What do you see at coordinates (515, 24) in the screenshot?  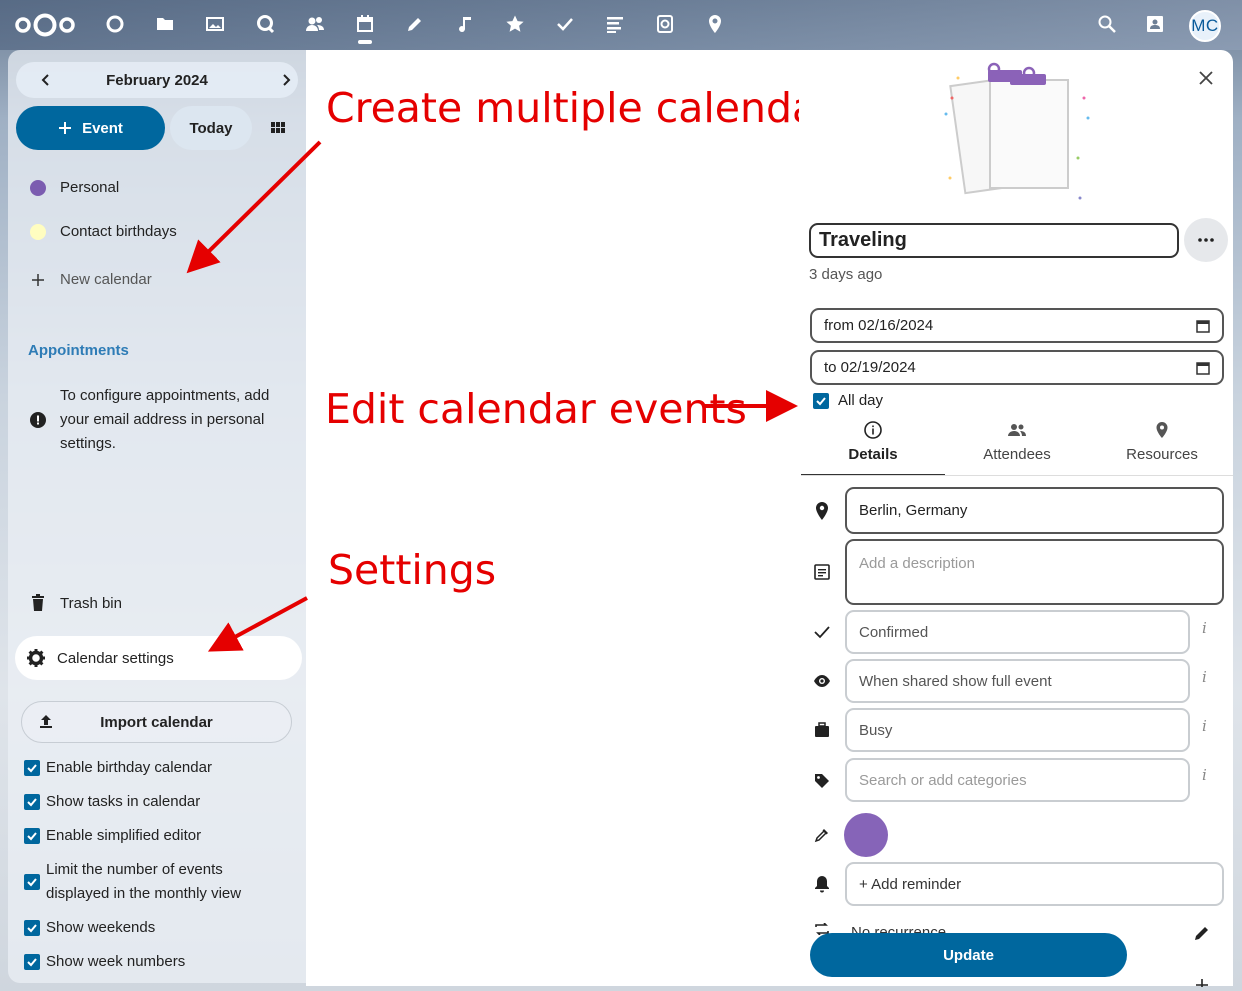 I see `star-icon` at bounding box center [515, 24].